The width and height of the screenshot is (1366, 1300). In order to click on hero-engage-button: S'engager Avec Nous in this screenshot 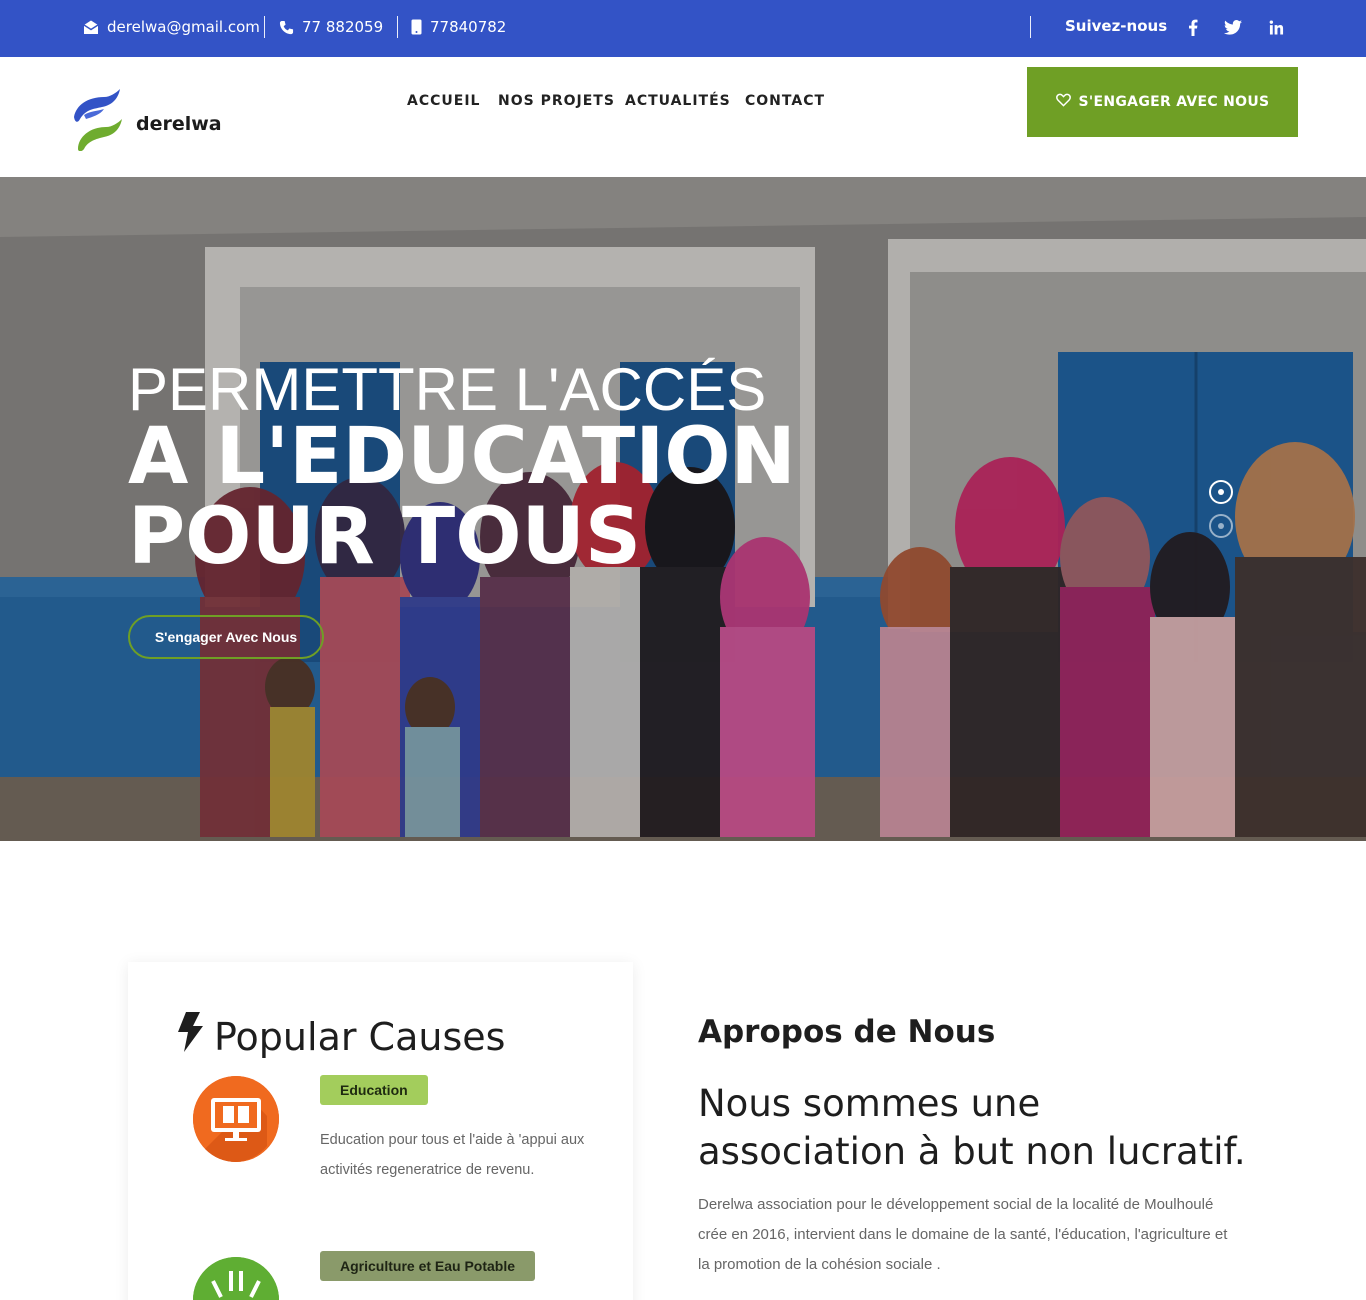, I will do `click(226, 637)`.